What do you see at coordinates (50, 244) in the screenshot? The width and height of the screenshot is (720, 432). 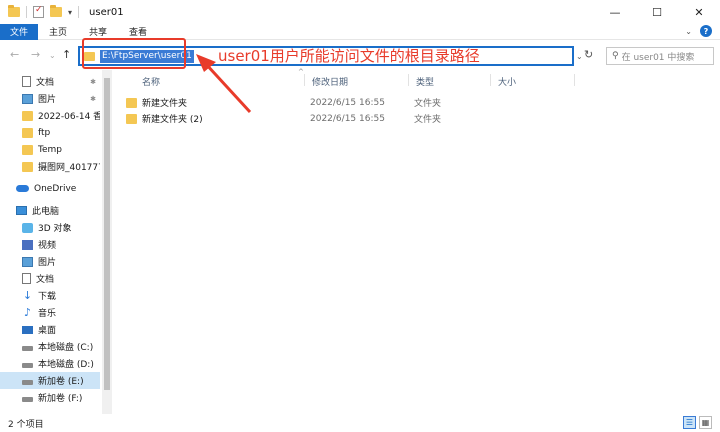 I see `nav-item-videos: 视频` at bounding box center [50, 244].